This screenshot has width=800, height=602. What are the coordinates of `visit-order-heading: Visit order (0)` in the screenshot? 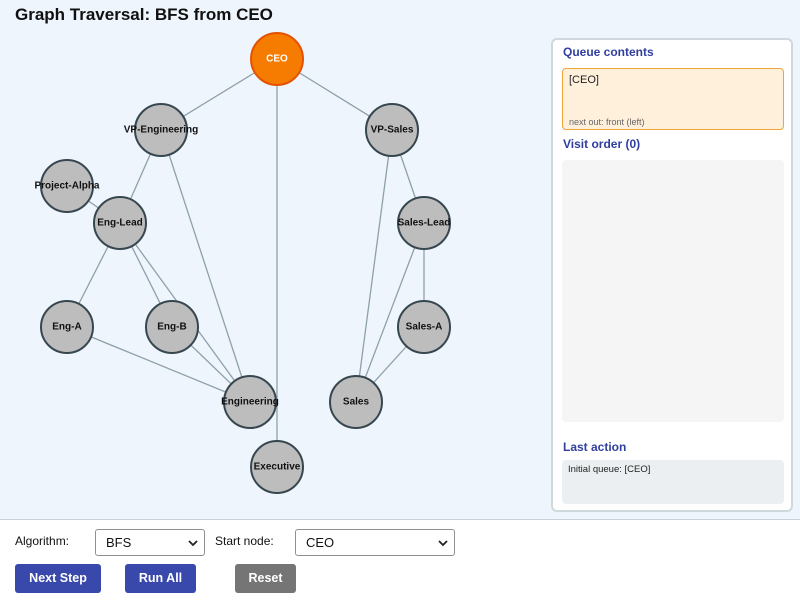 It's located at (602, 144).